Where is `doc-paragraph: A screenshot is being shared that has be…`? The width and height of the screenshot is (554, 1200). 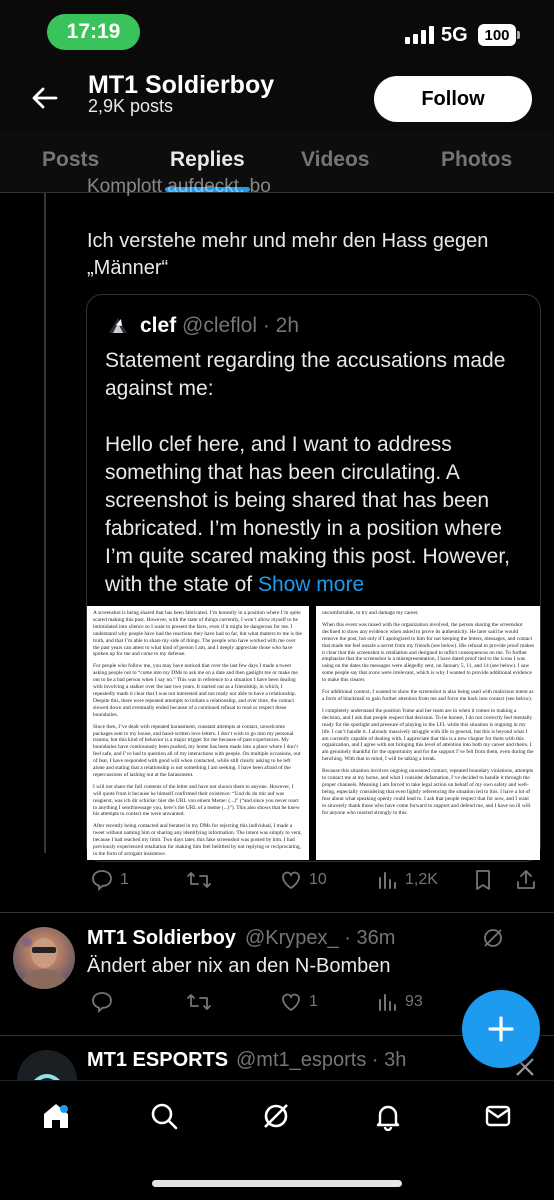 doc-paragraph: A screenshot is being shared that has be… is located at coordinates (197, 634).